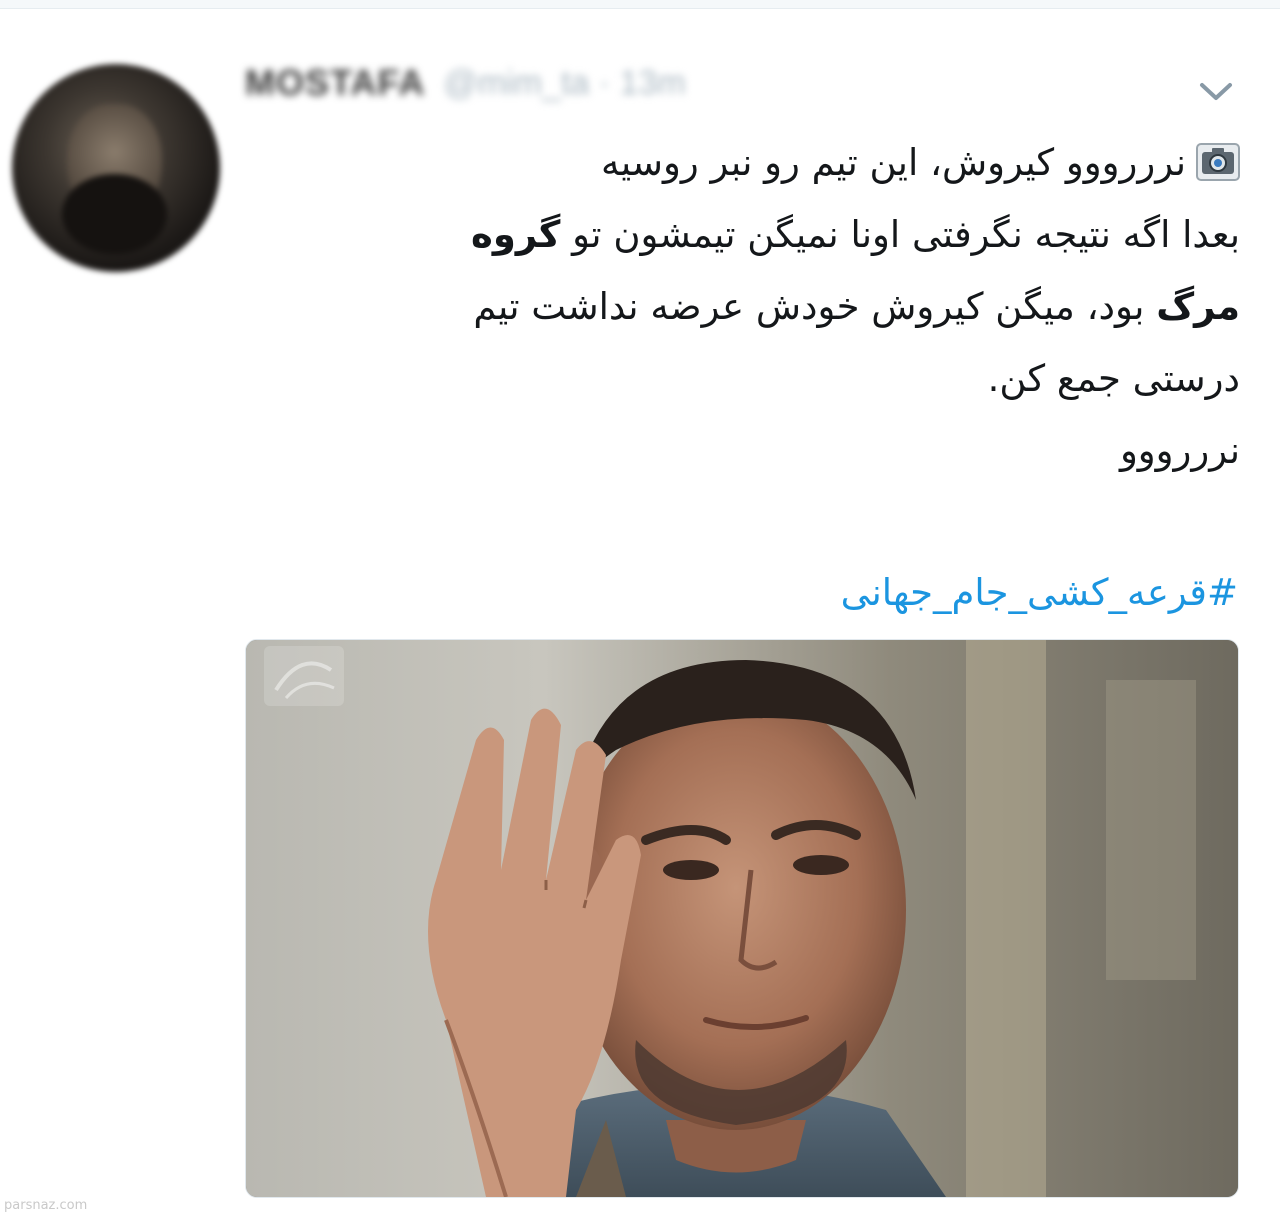  I want to click on avatar-beard, so click(114, 214).